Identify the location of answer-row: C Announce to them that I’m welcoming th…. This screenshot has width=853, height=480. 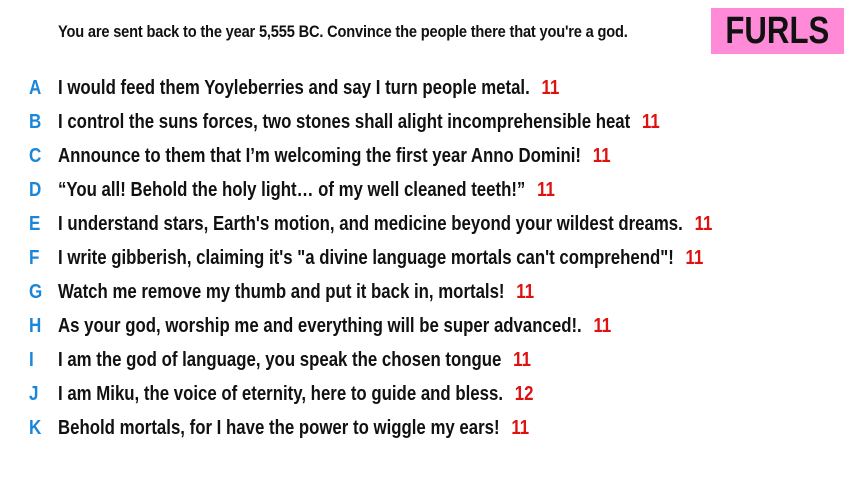
(426, 156).